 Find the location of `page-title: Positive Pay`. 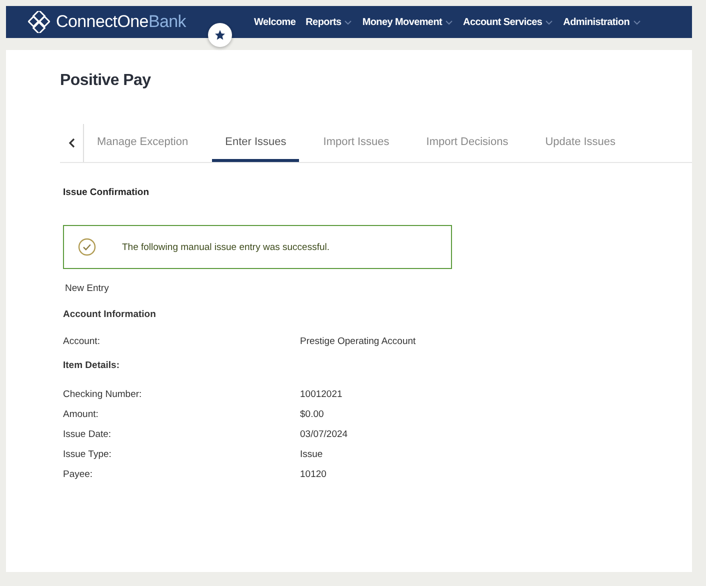

page-title: Positive Pay is located at coordinates (105, 81).